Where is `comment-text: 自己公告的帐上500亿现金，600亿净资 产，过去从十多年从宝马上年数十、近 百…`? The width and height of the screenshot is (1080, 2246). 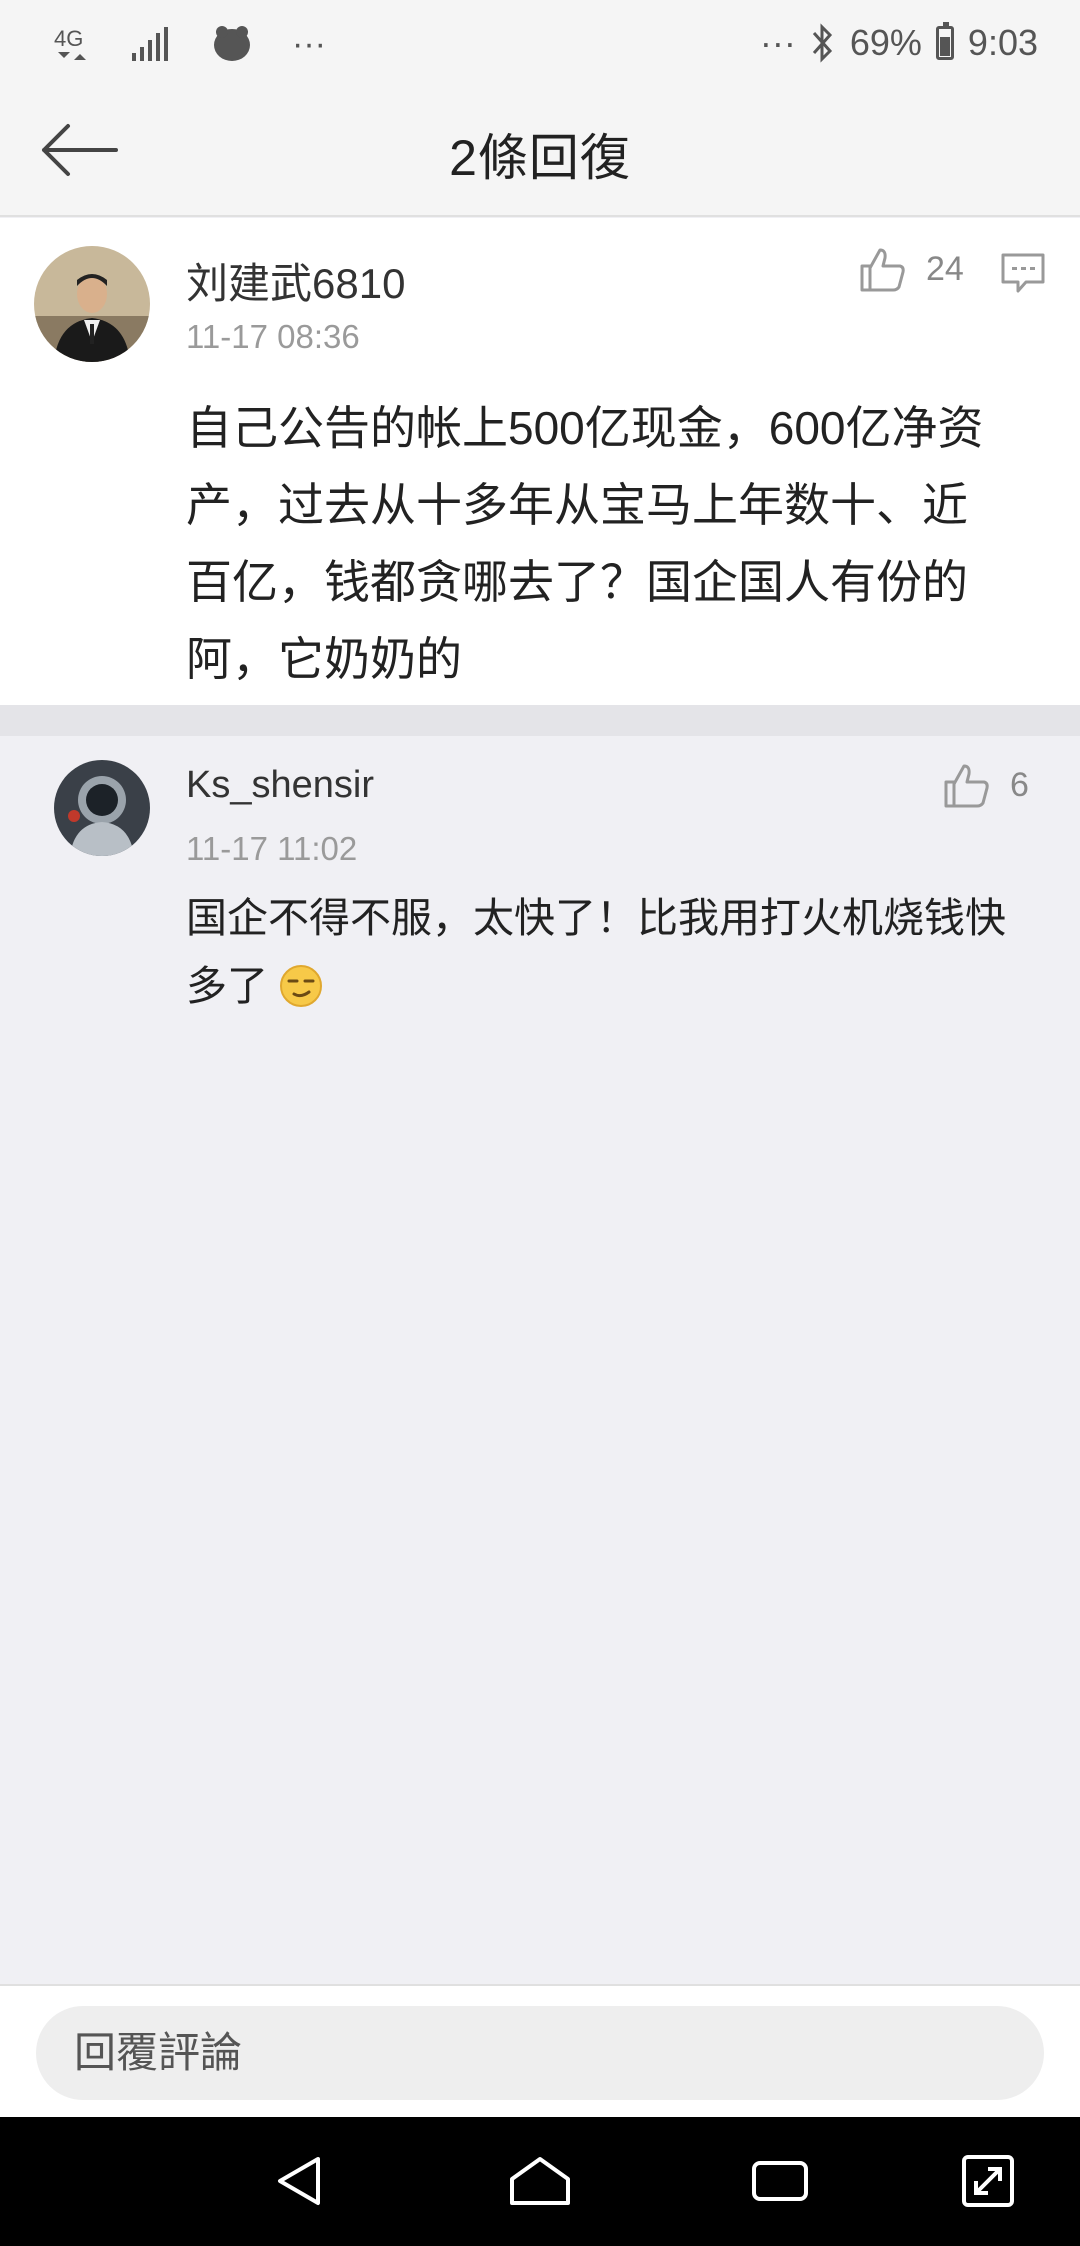
comment-text: 自己公告的帐上500亿现金，600亿净资 产，过去从十多年从宝马上年数十、近 百… is located at coordinates (585, 544).